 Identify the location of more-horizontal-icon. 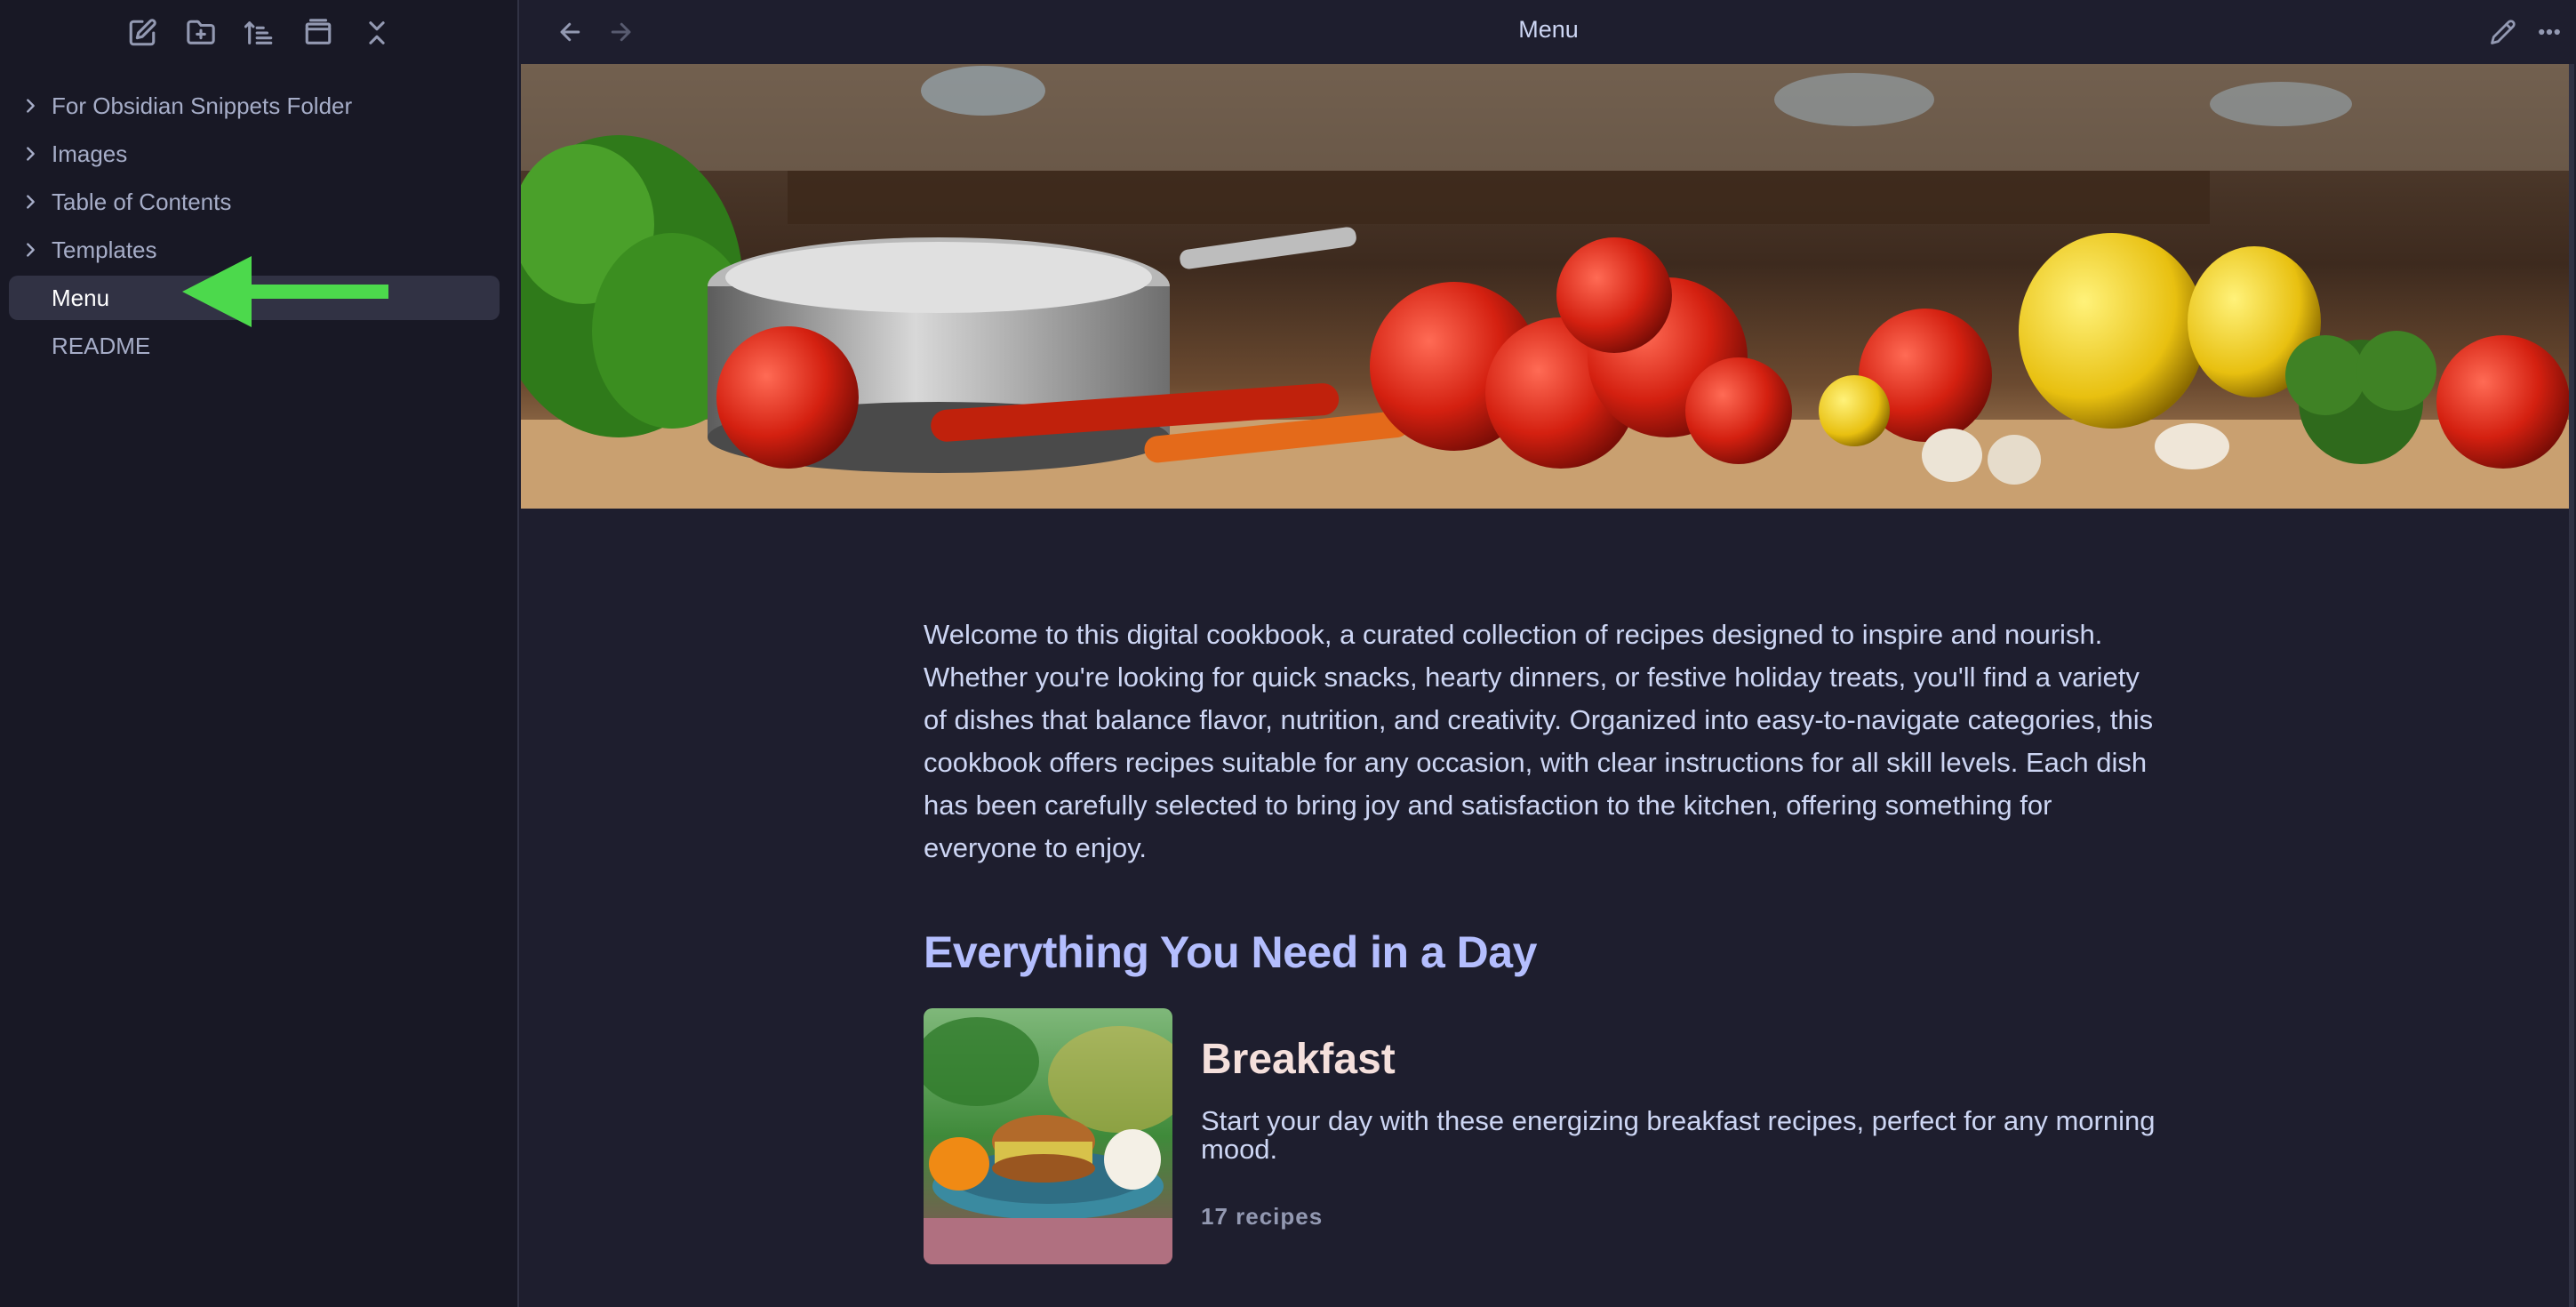
(2549, 32).